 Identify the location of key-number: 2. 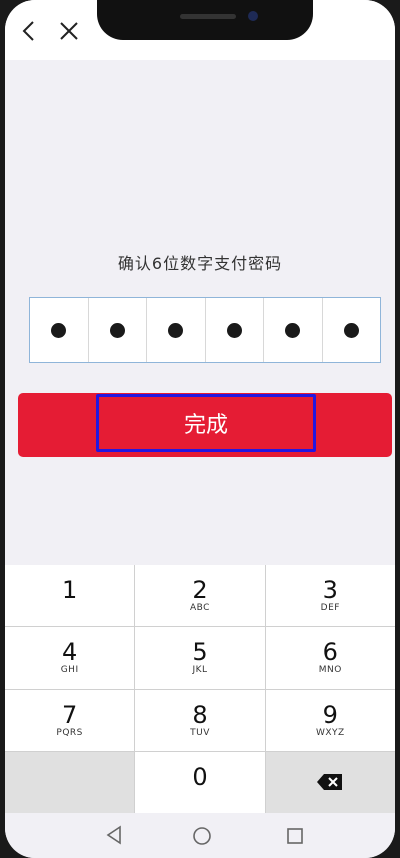
(200, 590).